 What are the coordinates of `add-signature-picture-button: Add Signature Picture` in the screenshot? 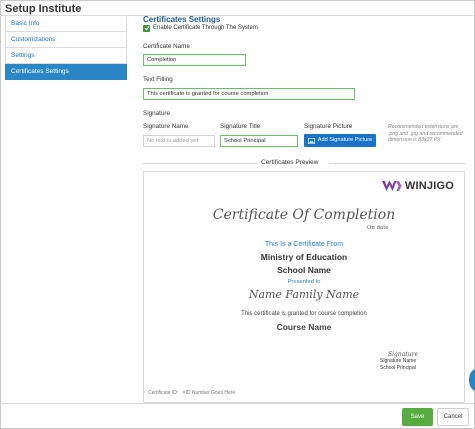 It's located at (340, 140).